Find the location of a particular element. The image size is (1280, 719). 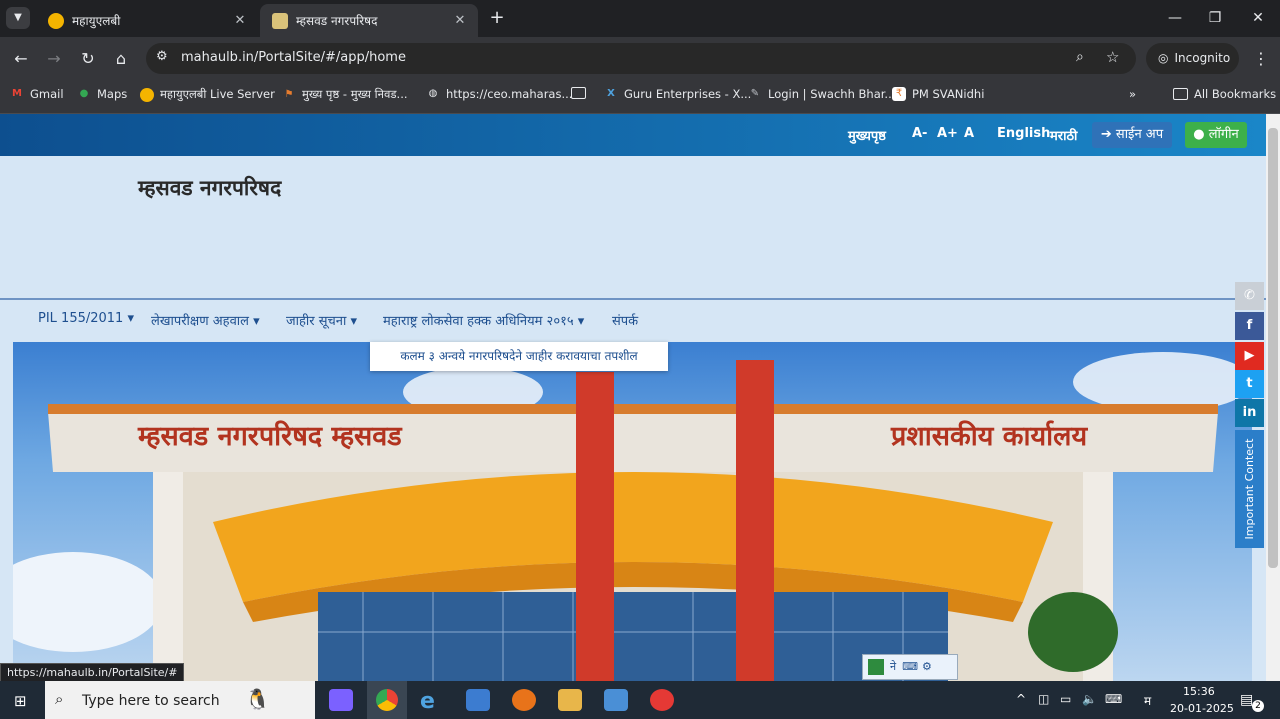

meet-icon: ◫ is located at coordinates (1043, 699).